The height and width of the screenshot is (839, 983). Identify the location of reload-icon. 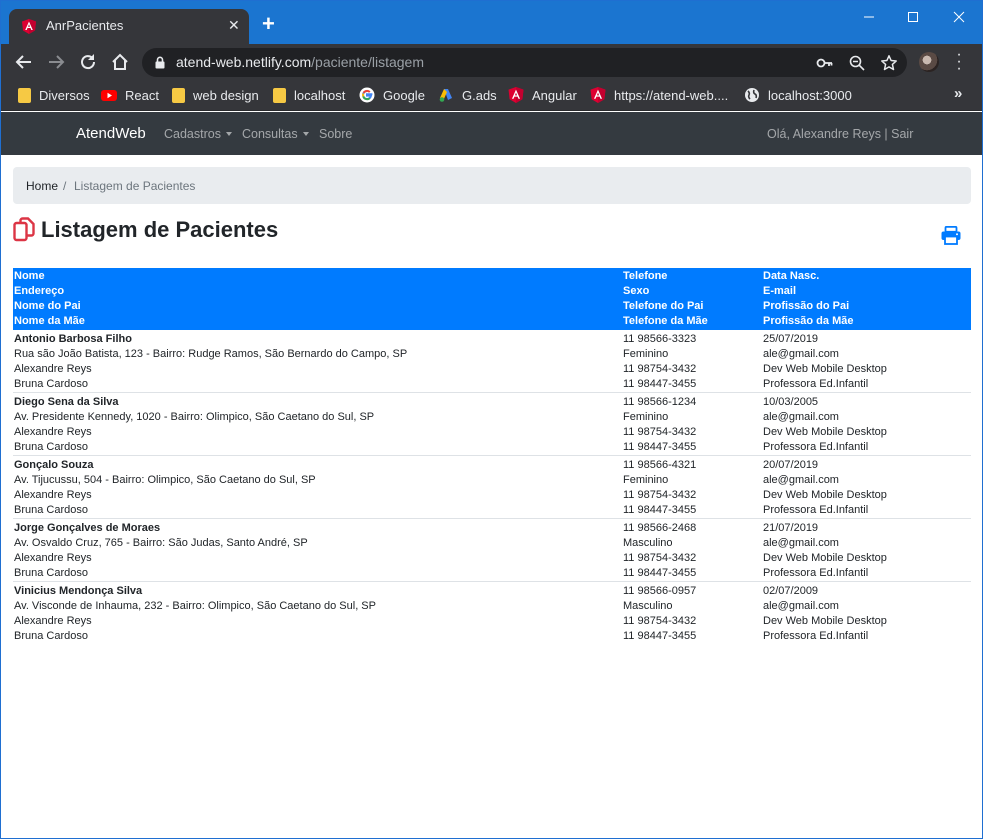
(88, 62).